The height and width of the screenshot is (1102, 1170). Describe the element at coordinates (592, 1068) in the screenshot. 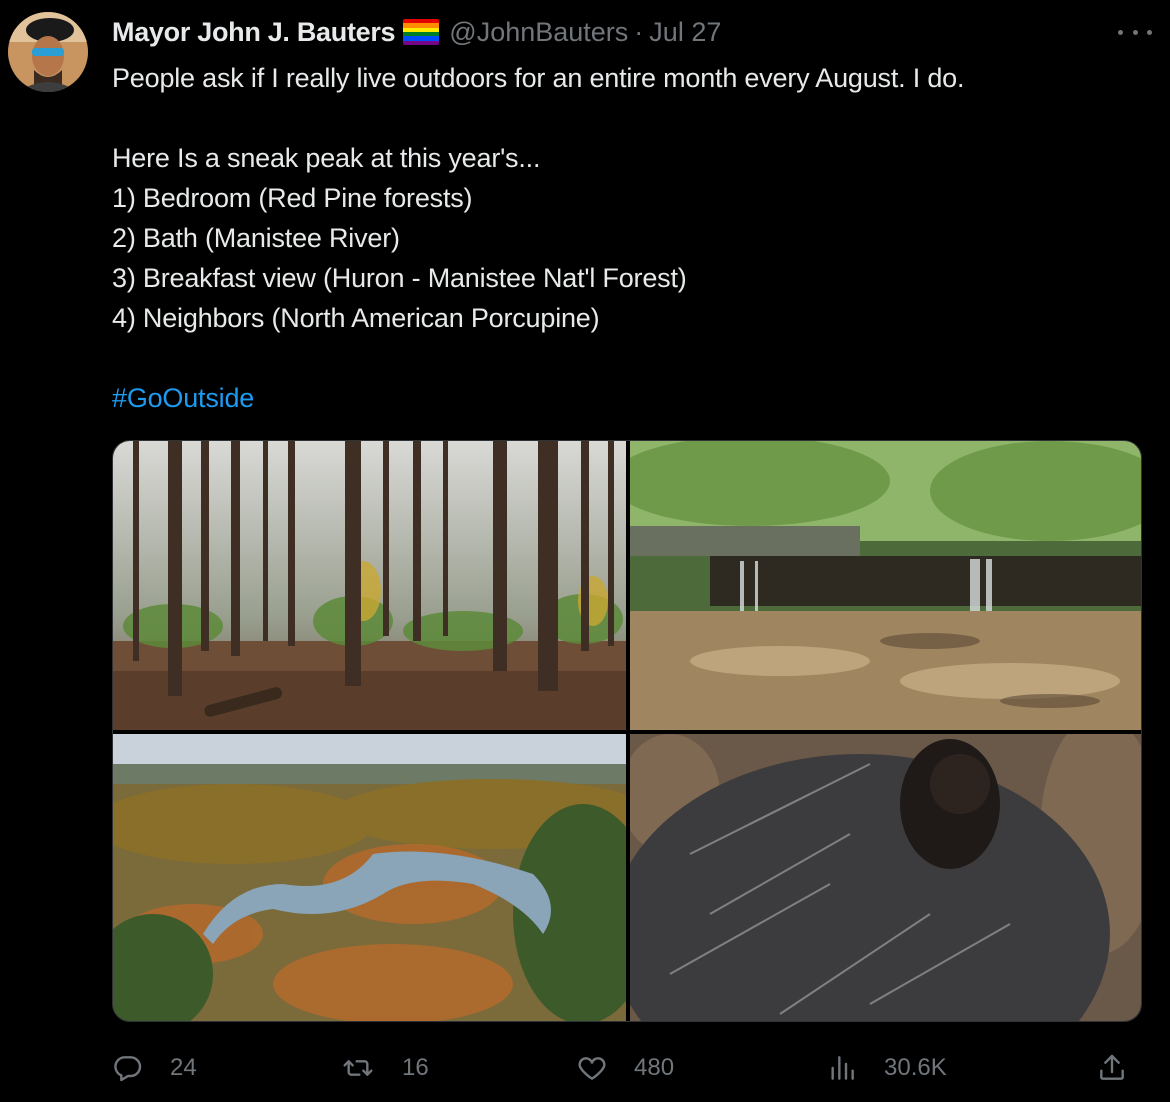

I see `heart-icon` at that location.